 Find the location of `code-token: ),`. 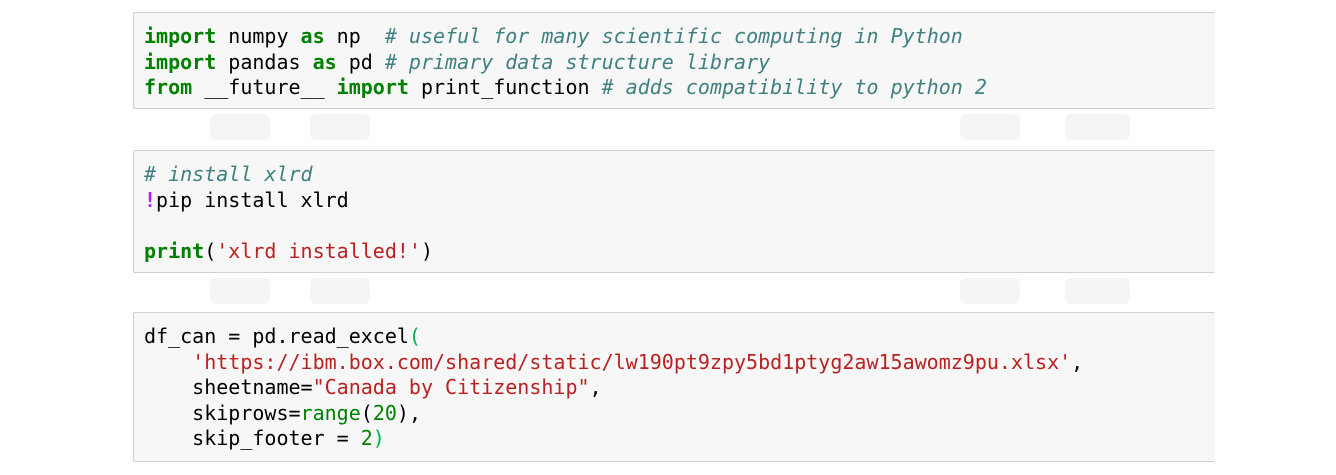

code-token: ), is located at coordinates (408, 412).